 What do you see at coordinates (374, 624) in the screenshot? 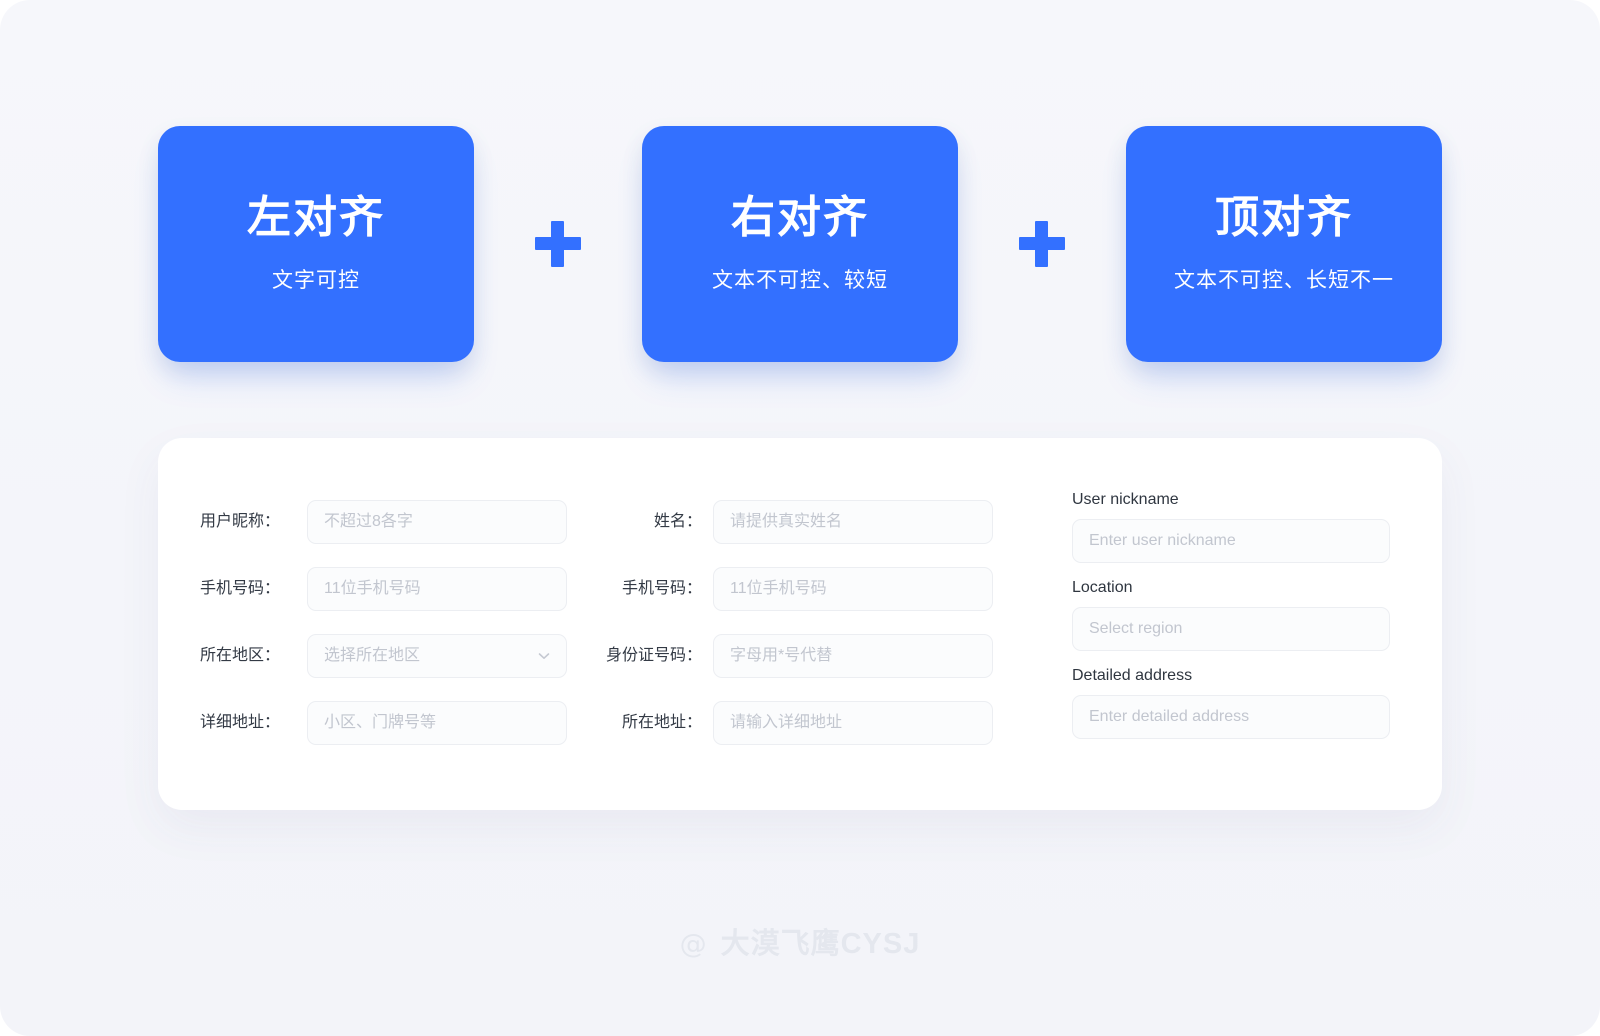
I see `form-column-left-aligned: 用户昵称： 不超过8各字 手机号码： 11位手机号码 所在地区： 选择所在地区` at bounding box center [374, 624].